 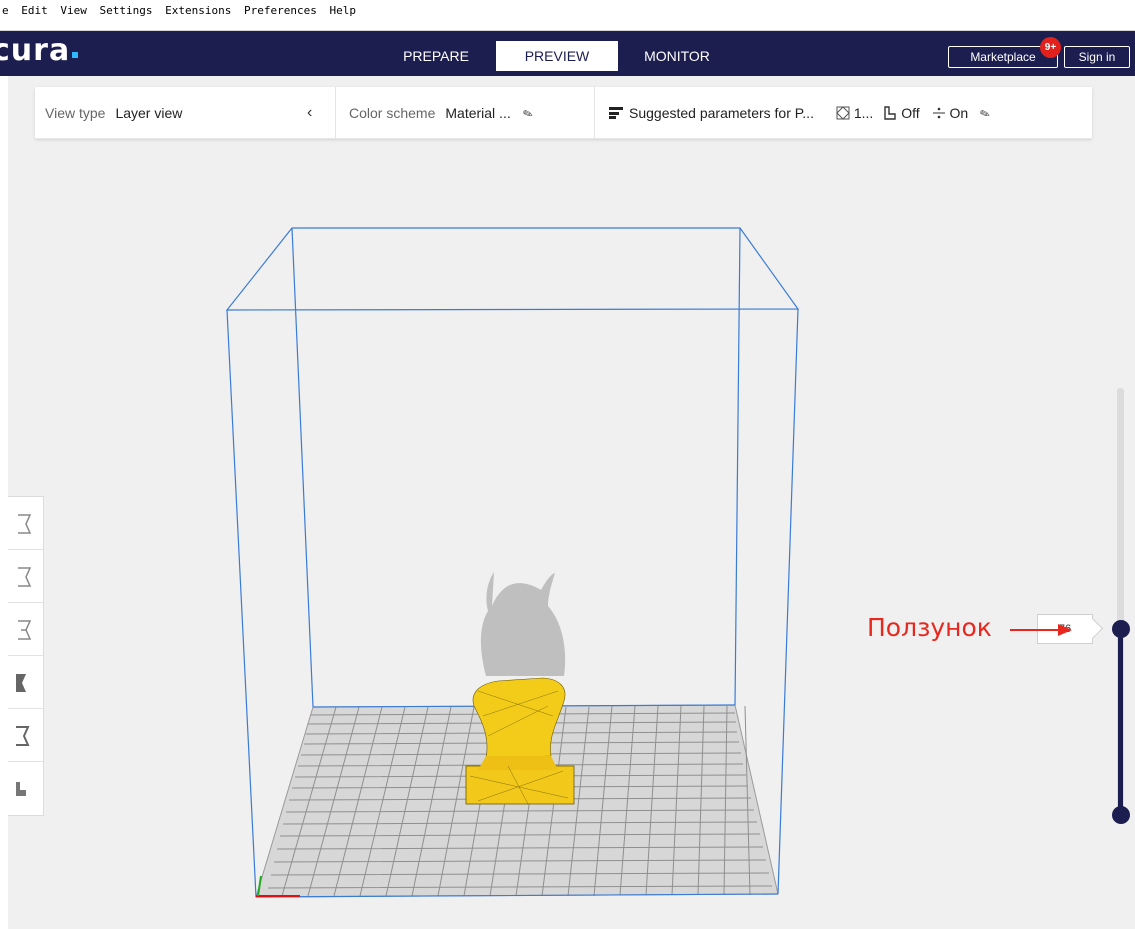 I want to click on layer-slider-range, so click(x=1120, y=722).